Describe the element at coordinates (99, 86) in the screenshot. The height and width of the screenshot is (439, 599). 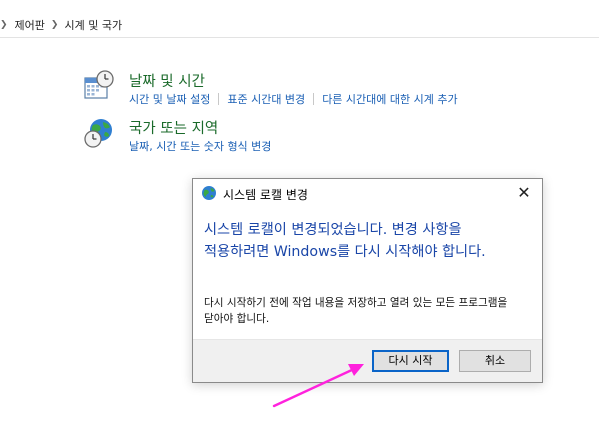
I see `calendar-clock-icon` at that location.